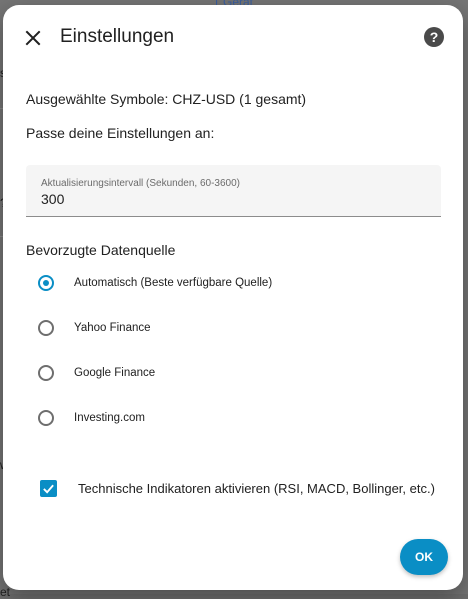  I want to click on indicators-checkbox, so click(48, 488).